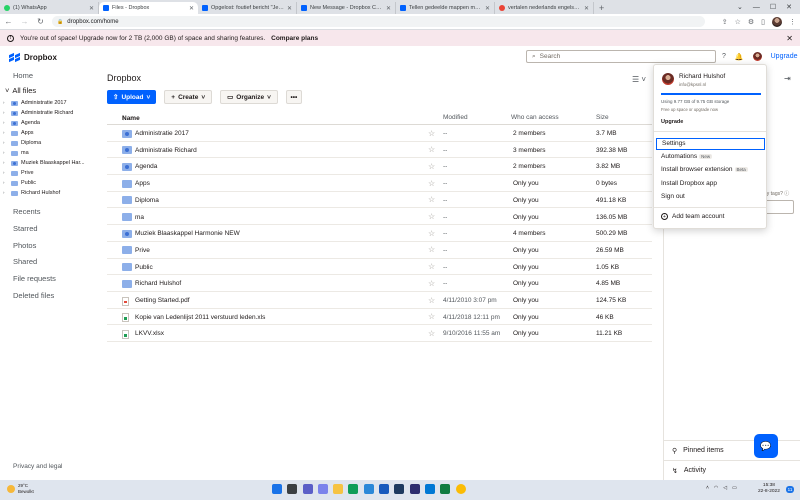 The image size is (800, 500). What do you see at coordinates (710, 170) in the screenshot?
I see `menu-item-install-browser-extension: Install browser extension Beta` at bounding box center [710, 170].